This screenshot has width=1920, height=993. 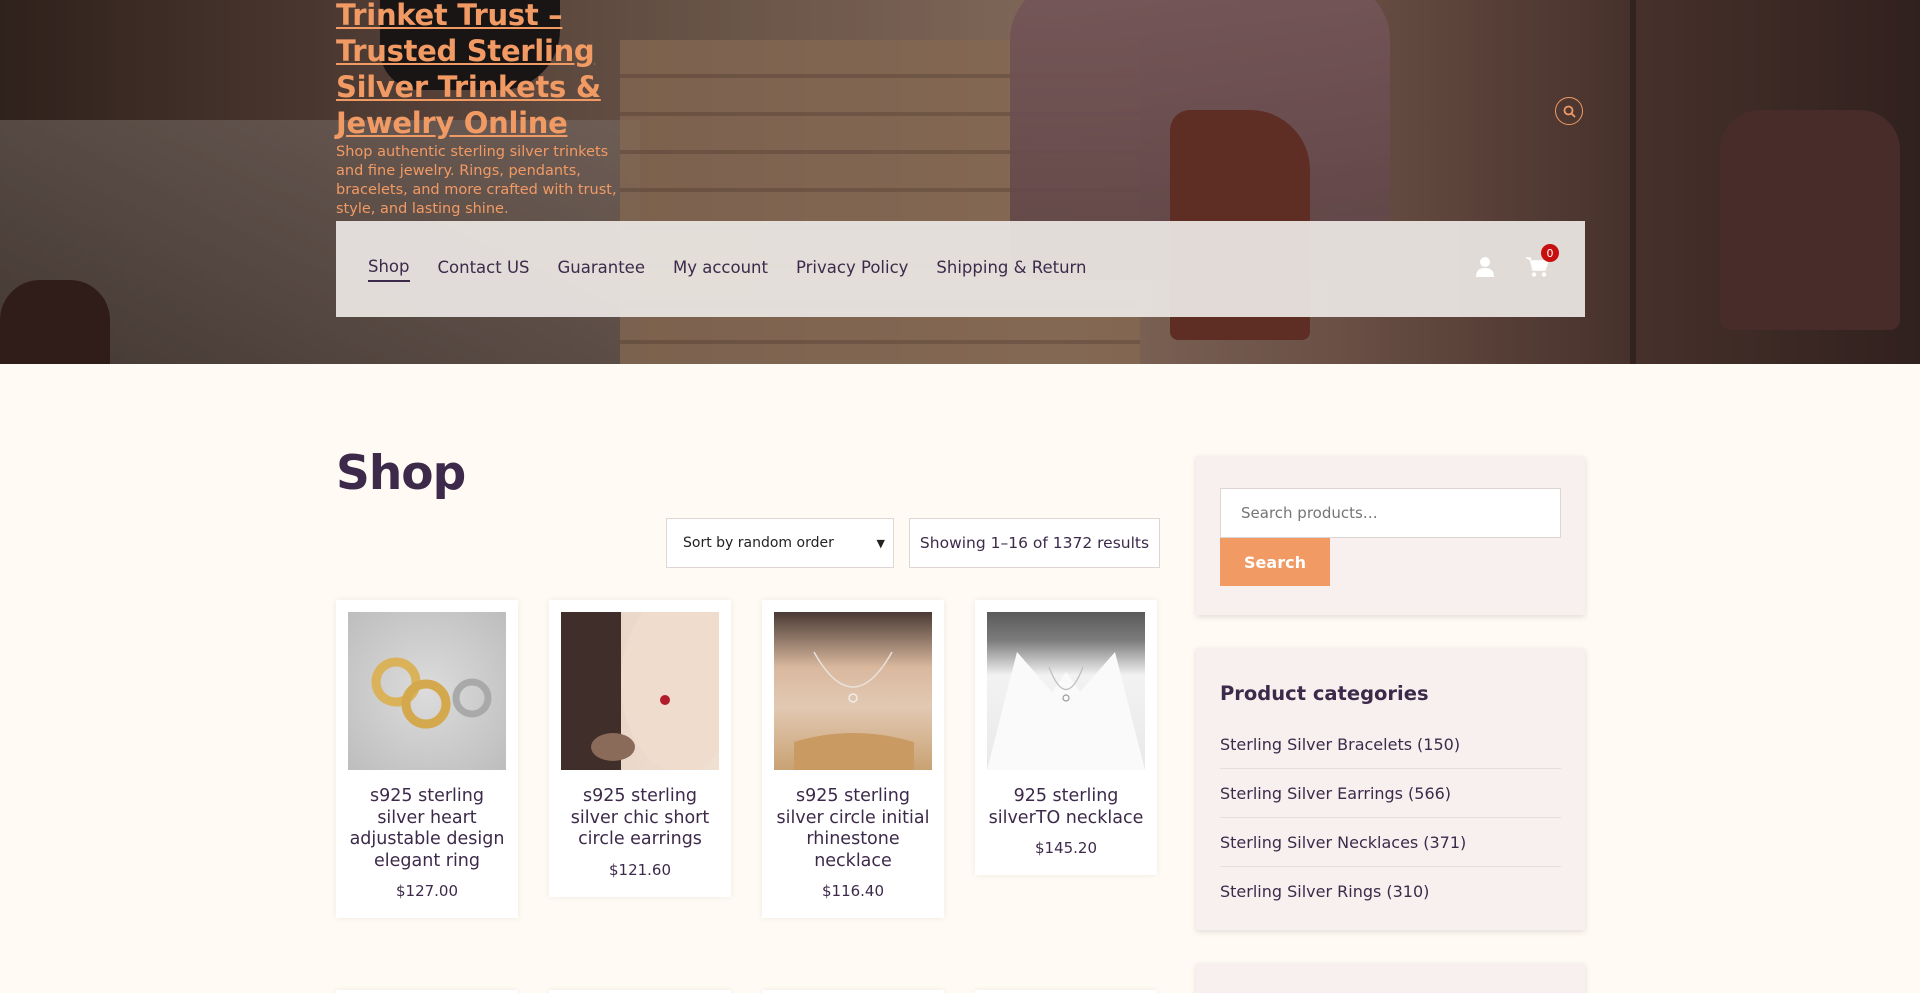 I want to click on category-item: Sterling Silver Bracelets (150), so click(x=1390, y=744).